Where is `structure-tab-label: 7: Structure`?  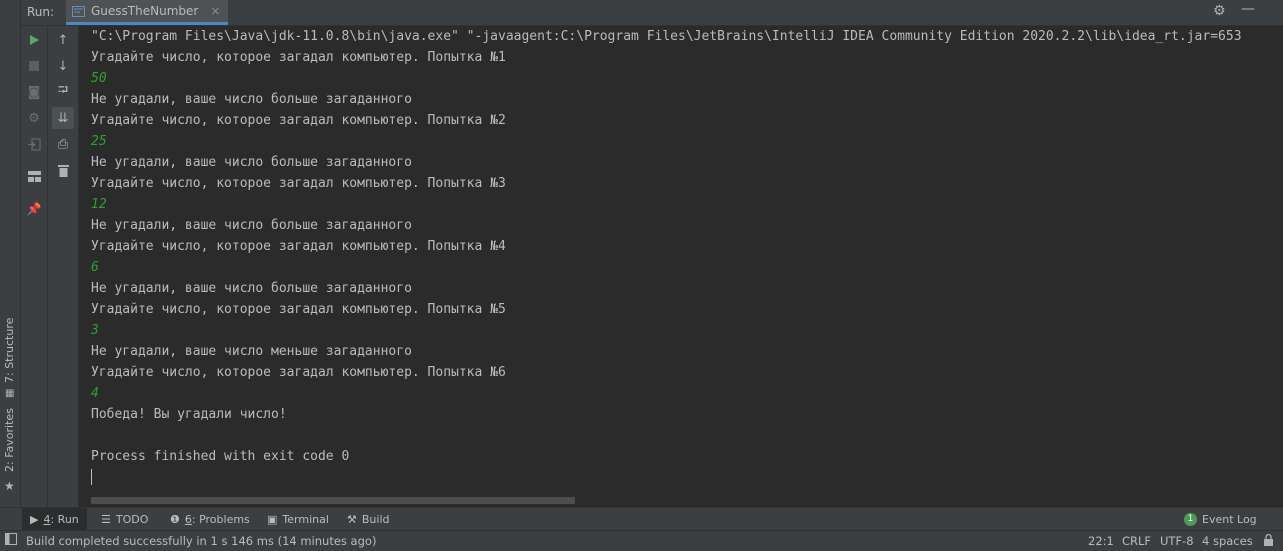
structure-tab-label: 7: Structure is located at coordinates (9, 350).